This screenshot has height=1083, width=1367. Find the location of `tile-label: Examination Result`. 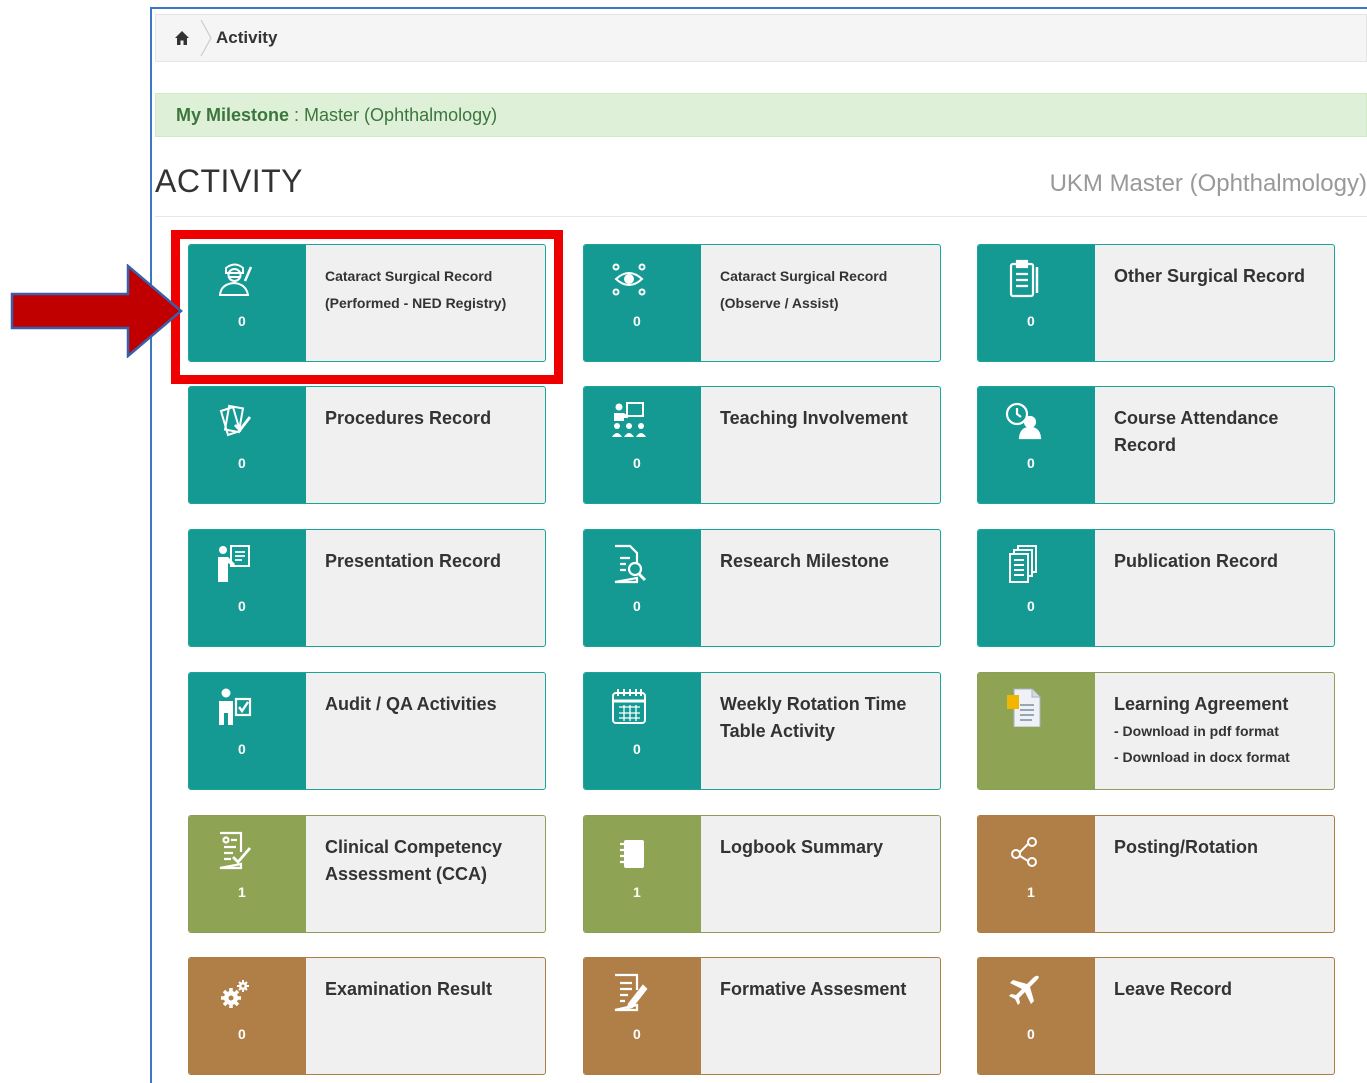

tile-label: Examination Result is located at coordinates (409, 989).